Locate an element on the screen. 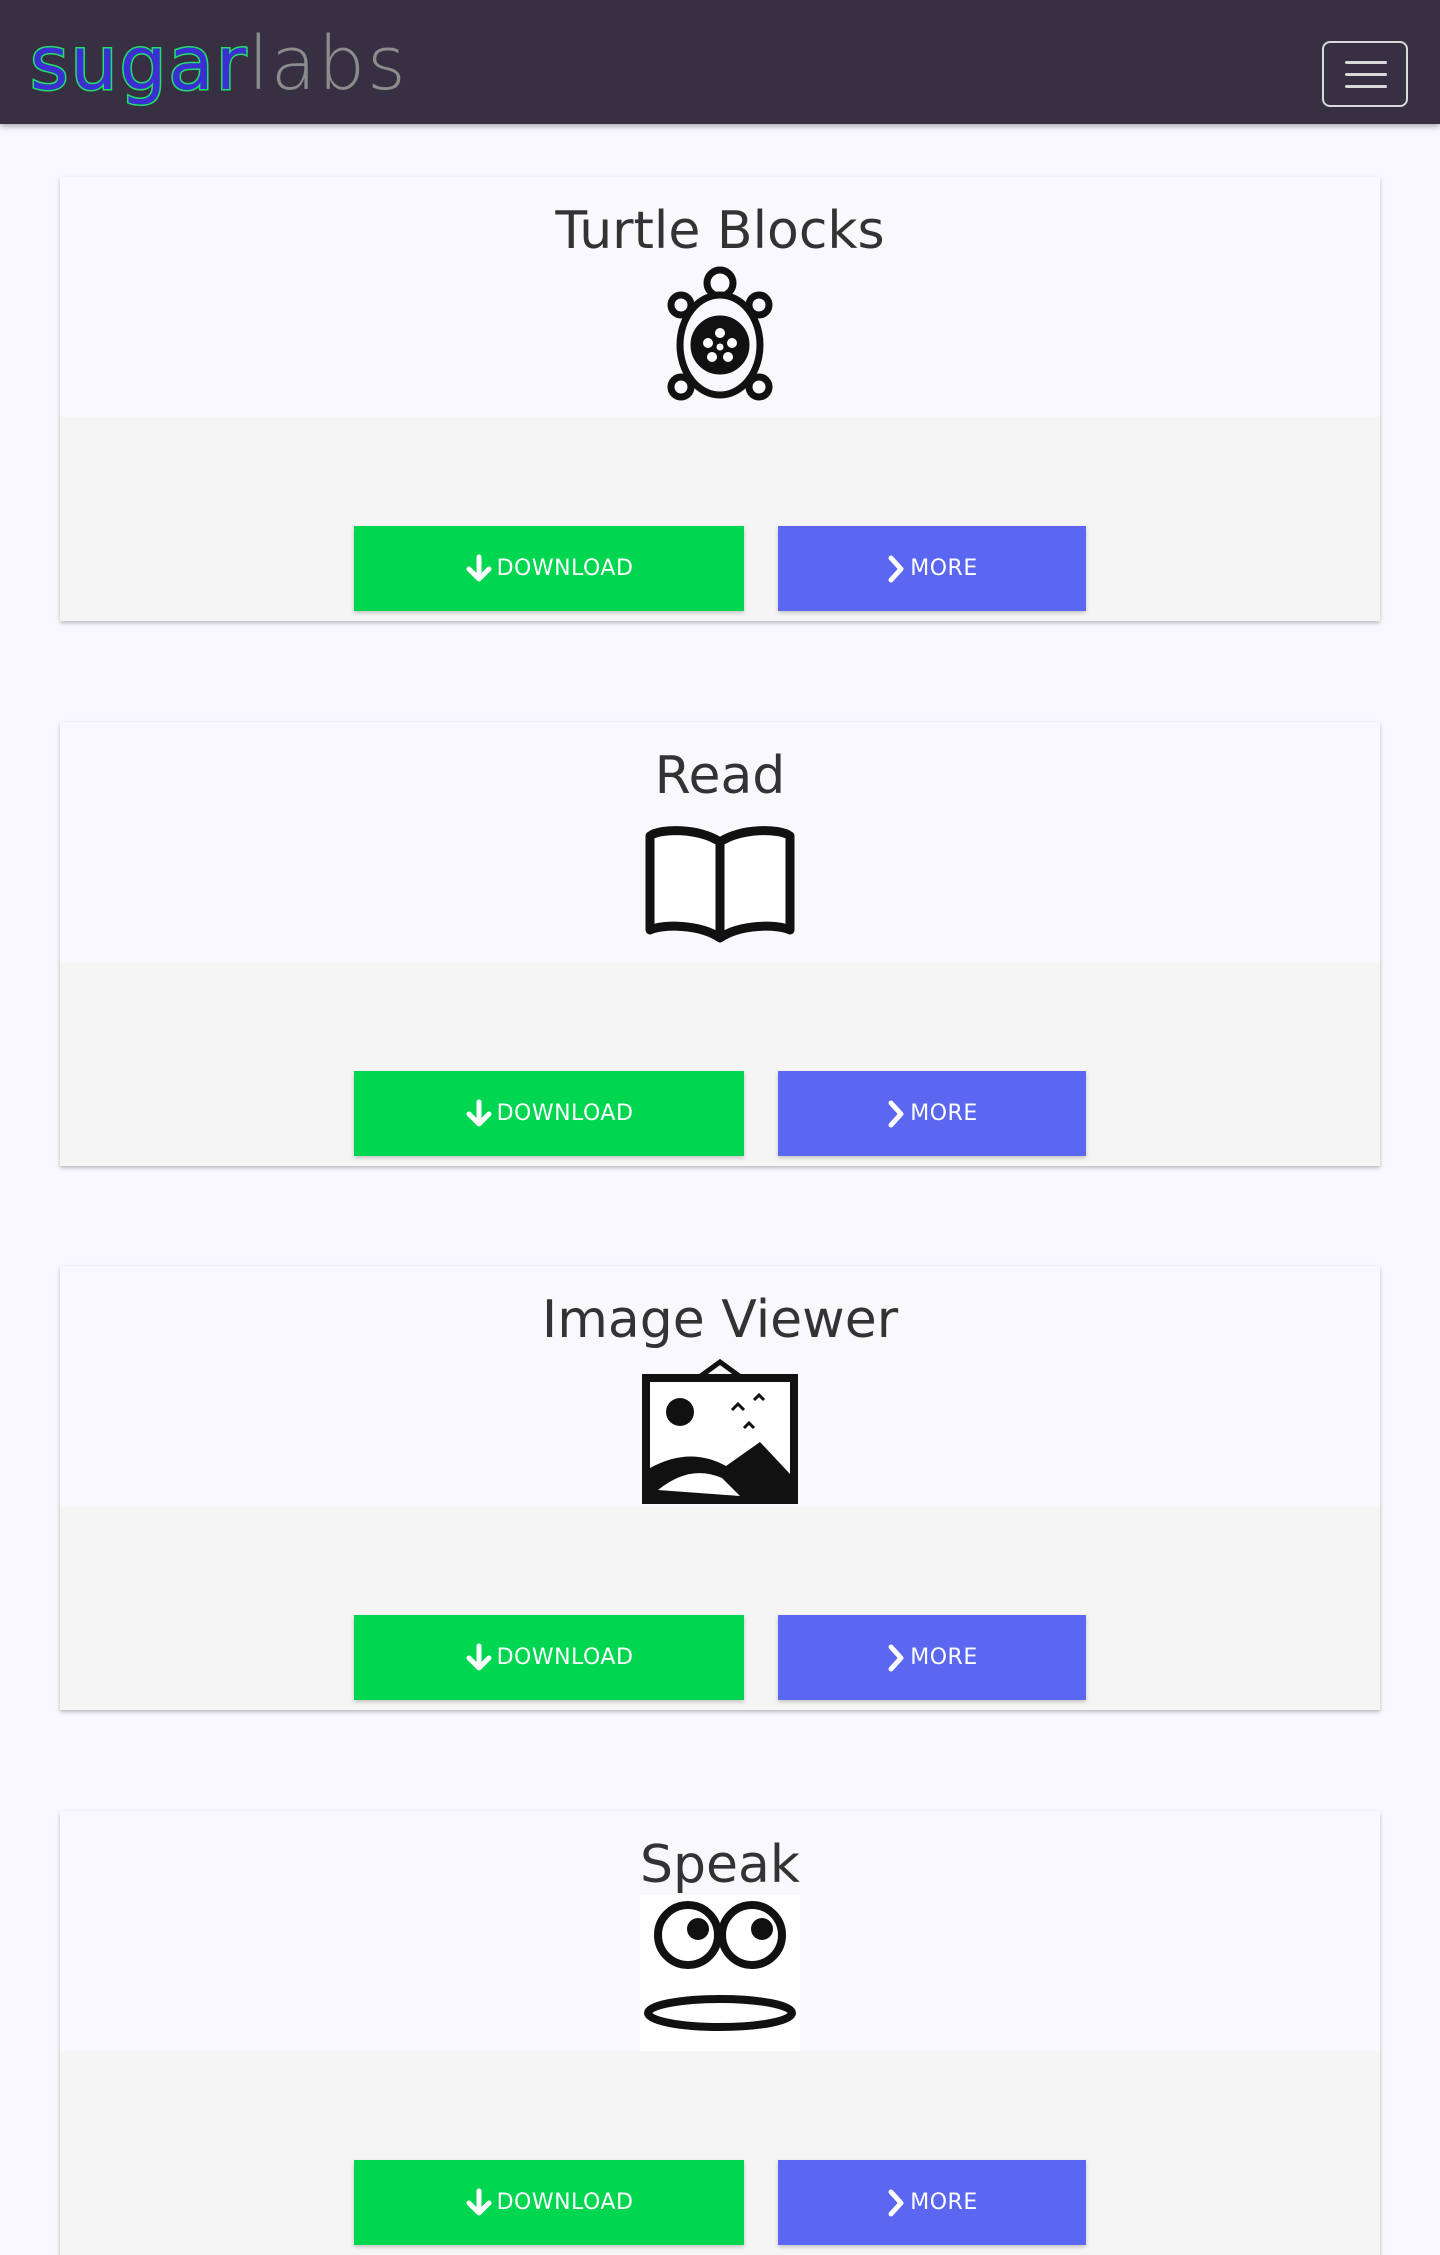  turtle-icon is located at coordinates (720, 339).